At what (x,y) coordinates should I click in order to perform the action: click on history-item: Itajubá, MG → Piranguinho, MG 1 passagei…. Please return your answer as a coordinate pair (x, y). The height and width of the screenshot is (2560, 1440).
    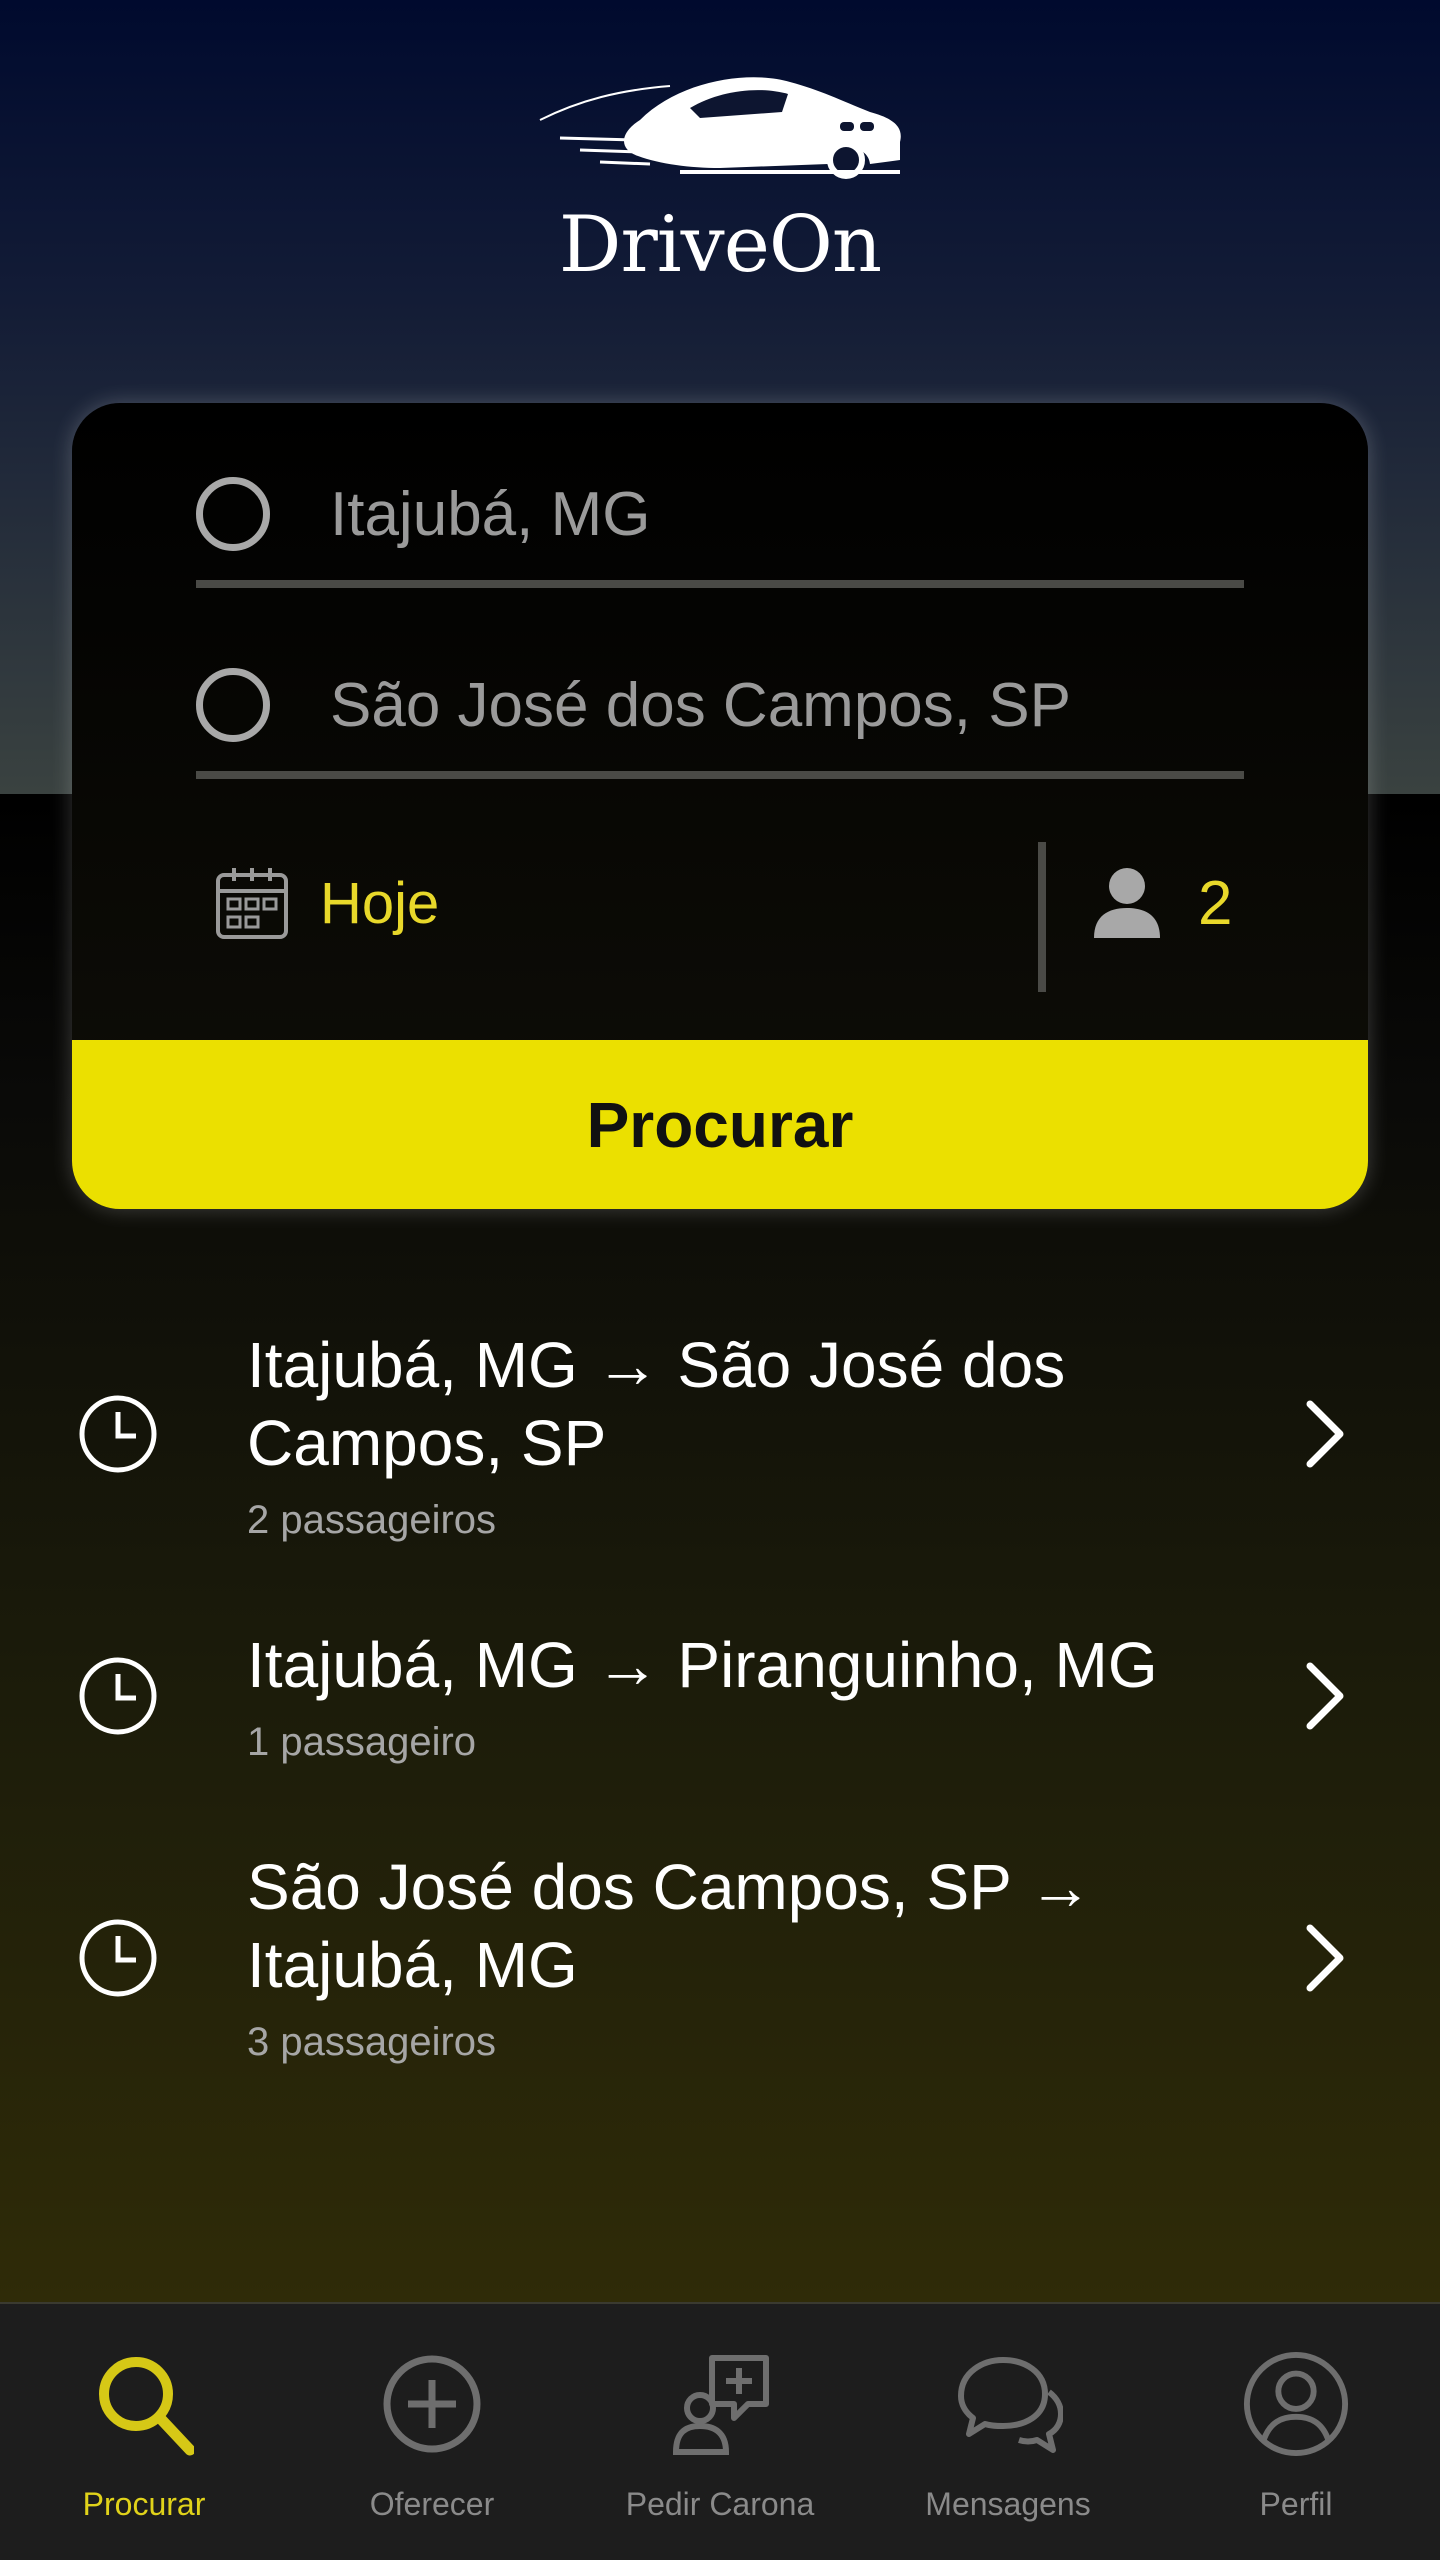
    Looking at the image, I should click on (720, 1705).